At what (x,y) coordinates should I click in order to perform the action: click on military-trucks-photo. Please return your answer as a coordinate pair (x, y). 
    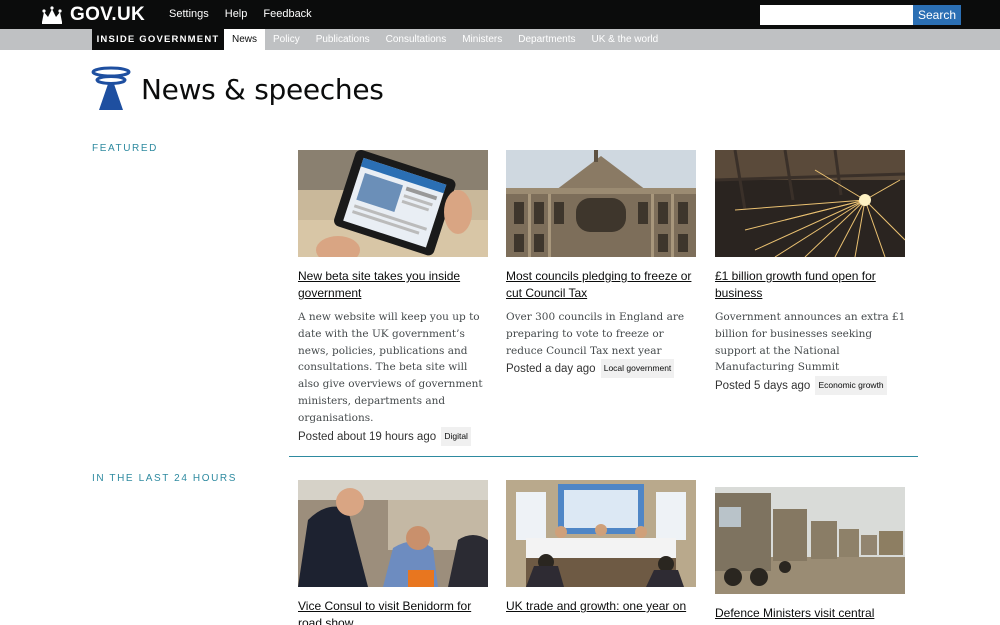
    Looking at the image, I should click on (810, 540).